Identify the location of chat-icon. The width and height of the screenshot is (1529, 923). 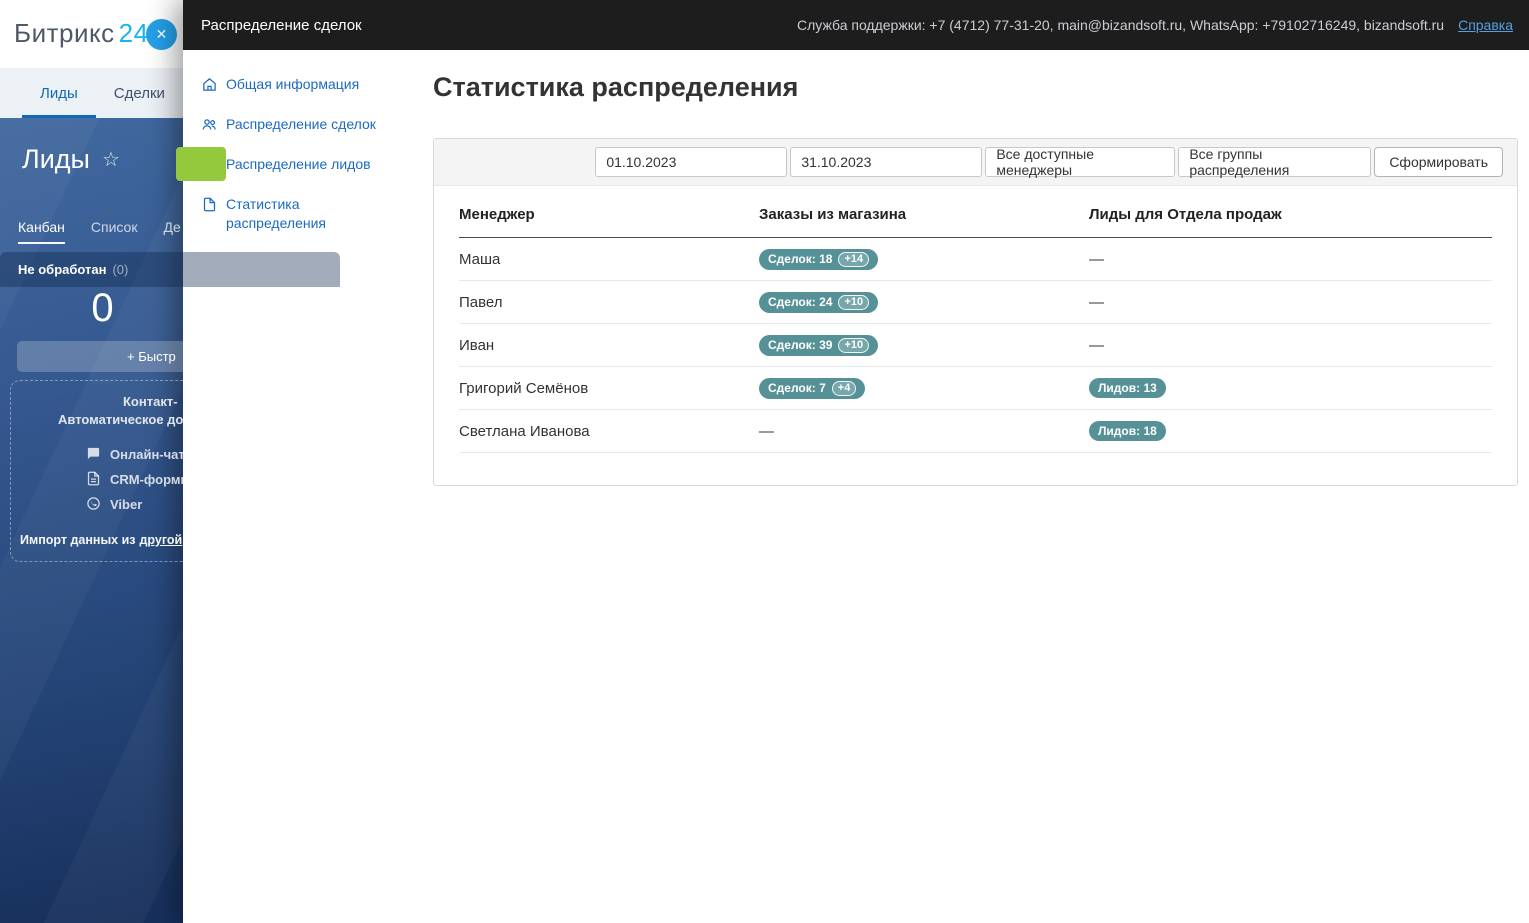
(93, 455).